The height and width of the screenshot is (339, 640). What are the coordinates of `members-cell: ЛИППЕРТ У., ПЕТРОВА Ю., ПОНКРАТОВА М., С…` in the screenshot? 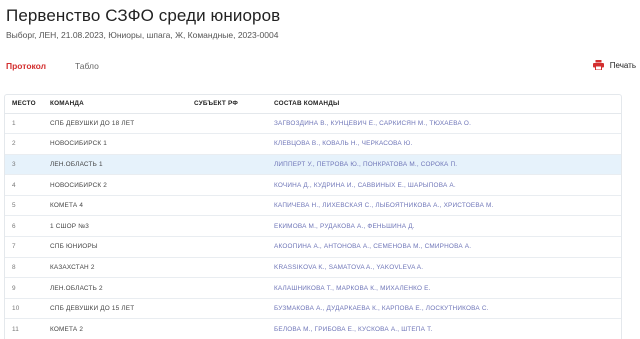 It's located at (444, 165).